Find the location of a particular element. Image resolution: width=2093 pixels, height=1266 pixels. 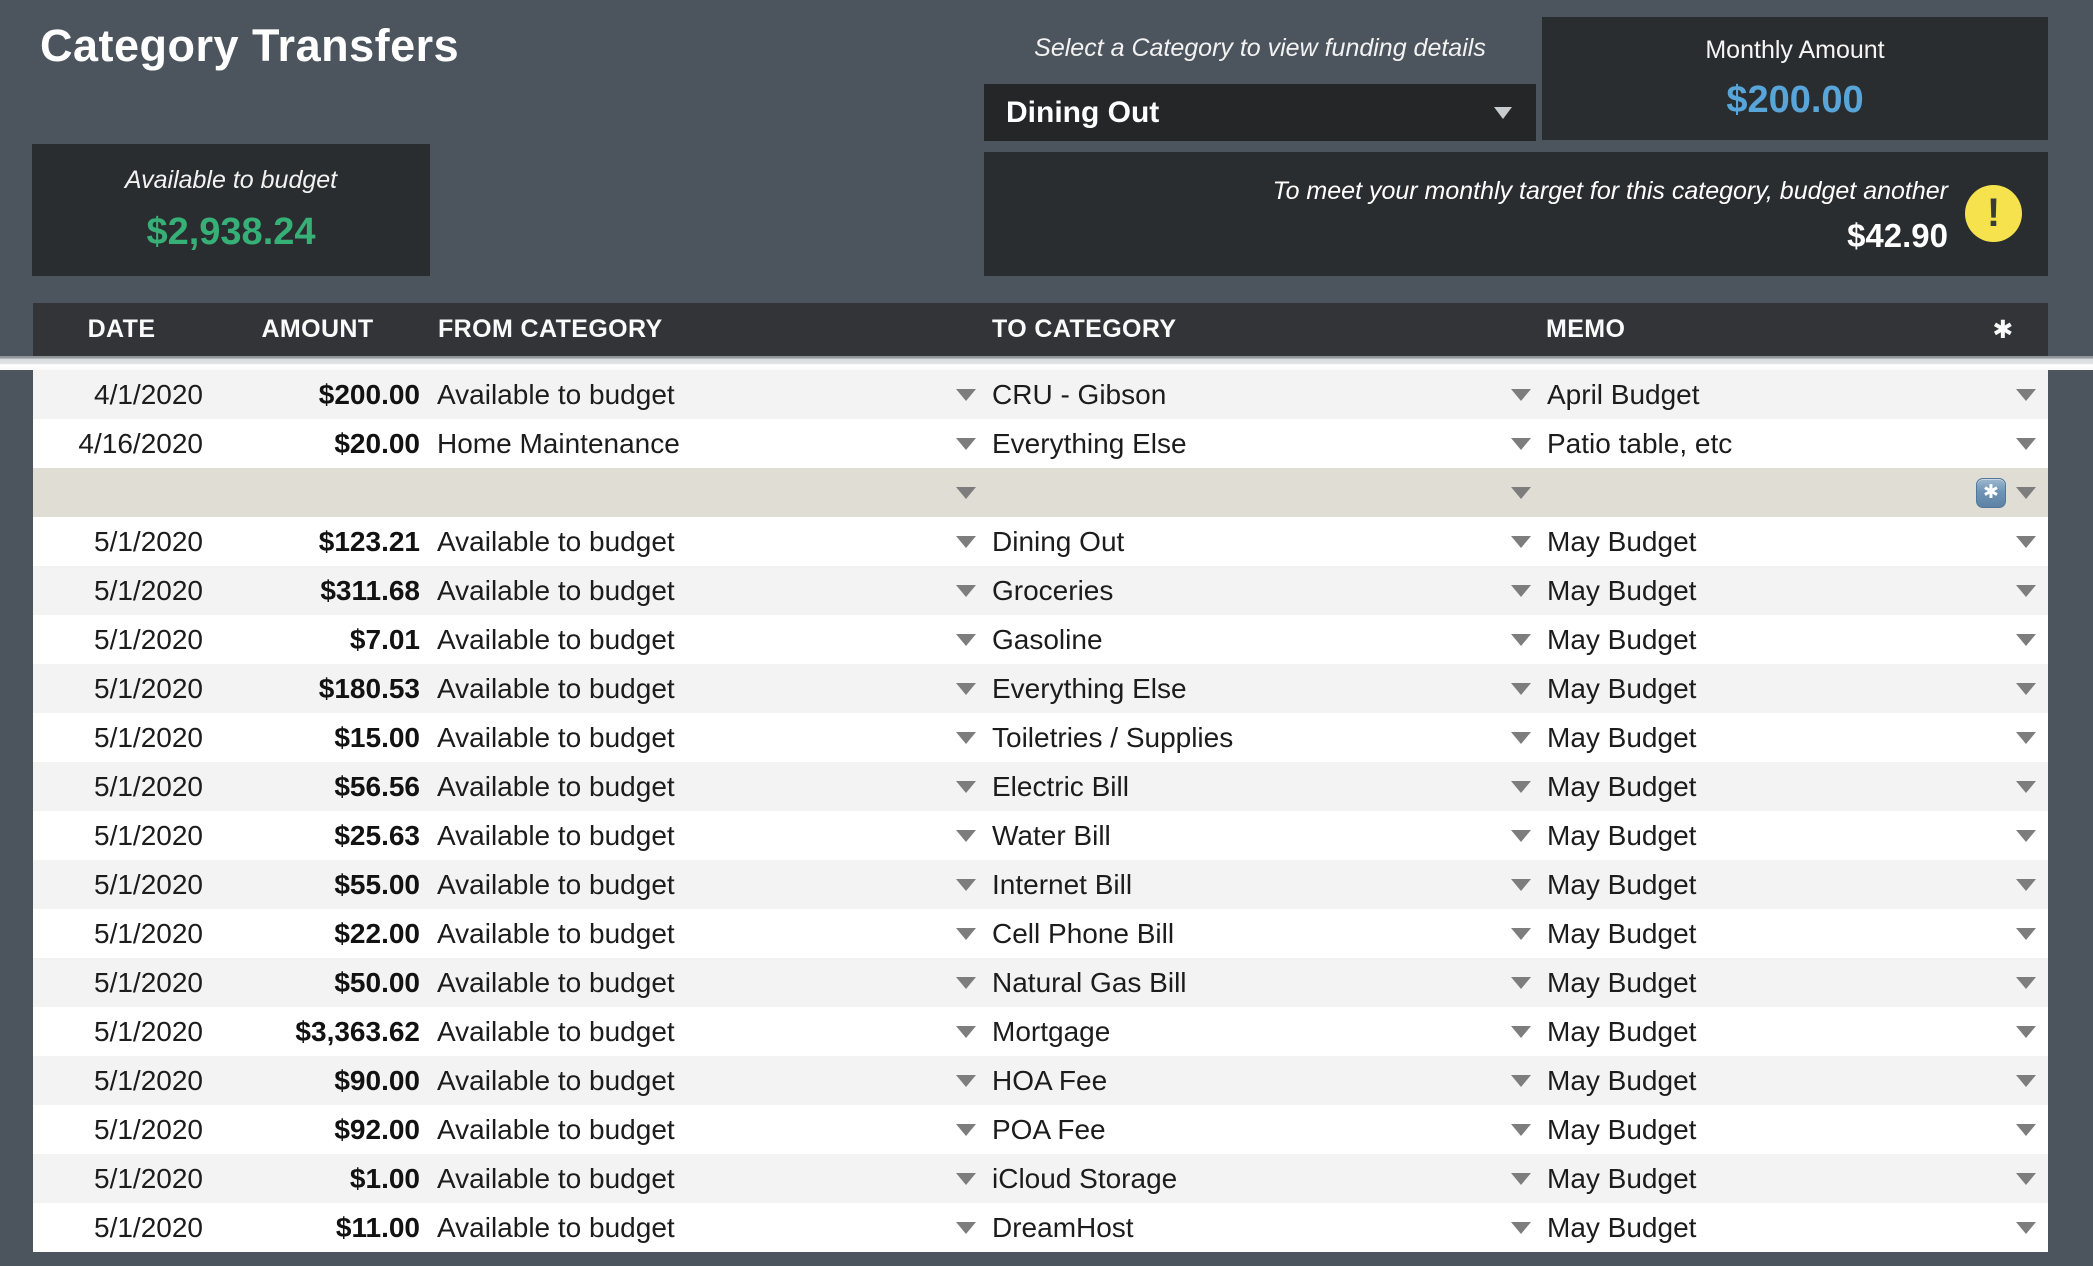

amount-cell: $56.56 is located at coordinates (317, 786).